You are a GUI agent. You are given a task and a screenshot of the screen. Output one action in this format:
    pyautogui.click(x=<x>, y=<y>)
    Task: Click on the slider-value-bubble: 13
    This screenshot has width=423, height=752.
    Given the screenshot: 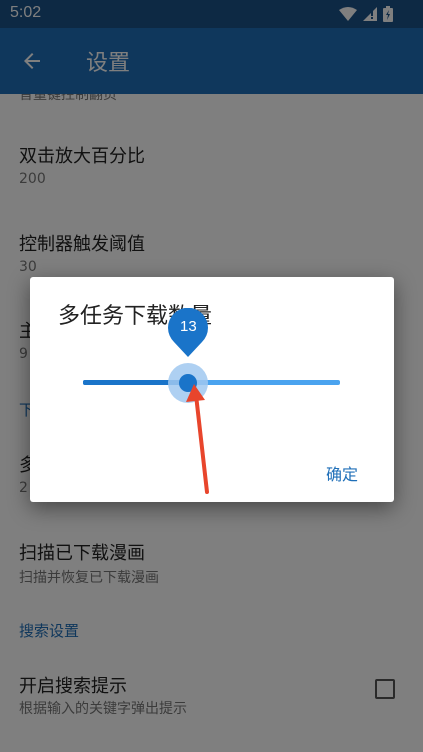 What is the action you would take?
    pyautogui.click(x=188, y=333)
    